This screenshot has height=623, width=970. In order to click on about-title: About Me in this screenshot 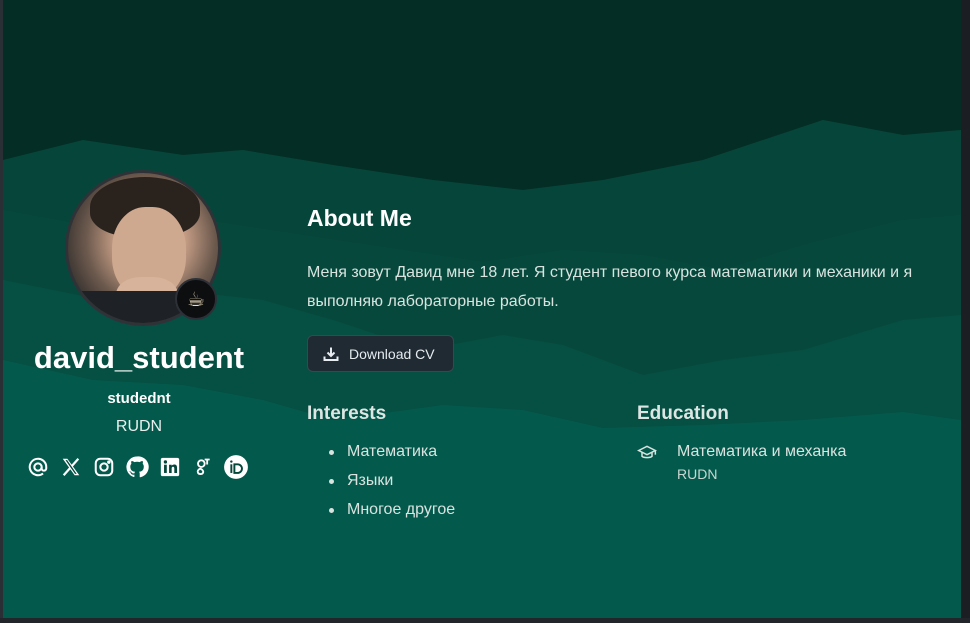, I will do `click(359, 218)`.